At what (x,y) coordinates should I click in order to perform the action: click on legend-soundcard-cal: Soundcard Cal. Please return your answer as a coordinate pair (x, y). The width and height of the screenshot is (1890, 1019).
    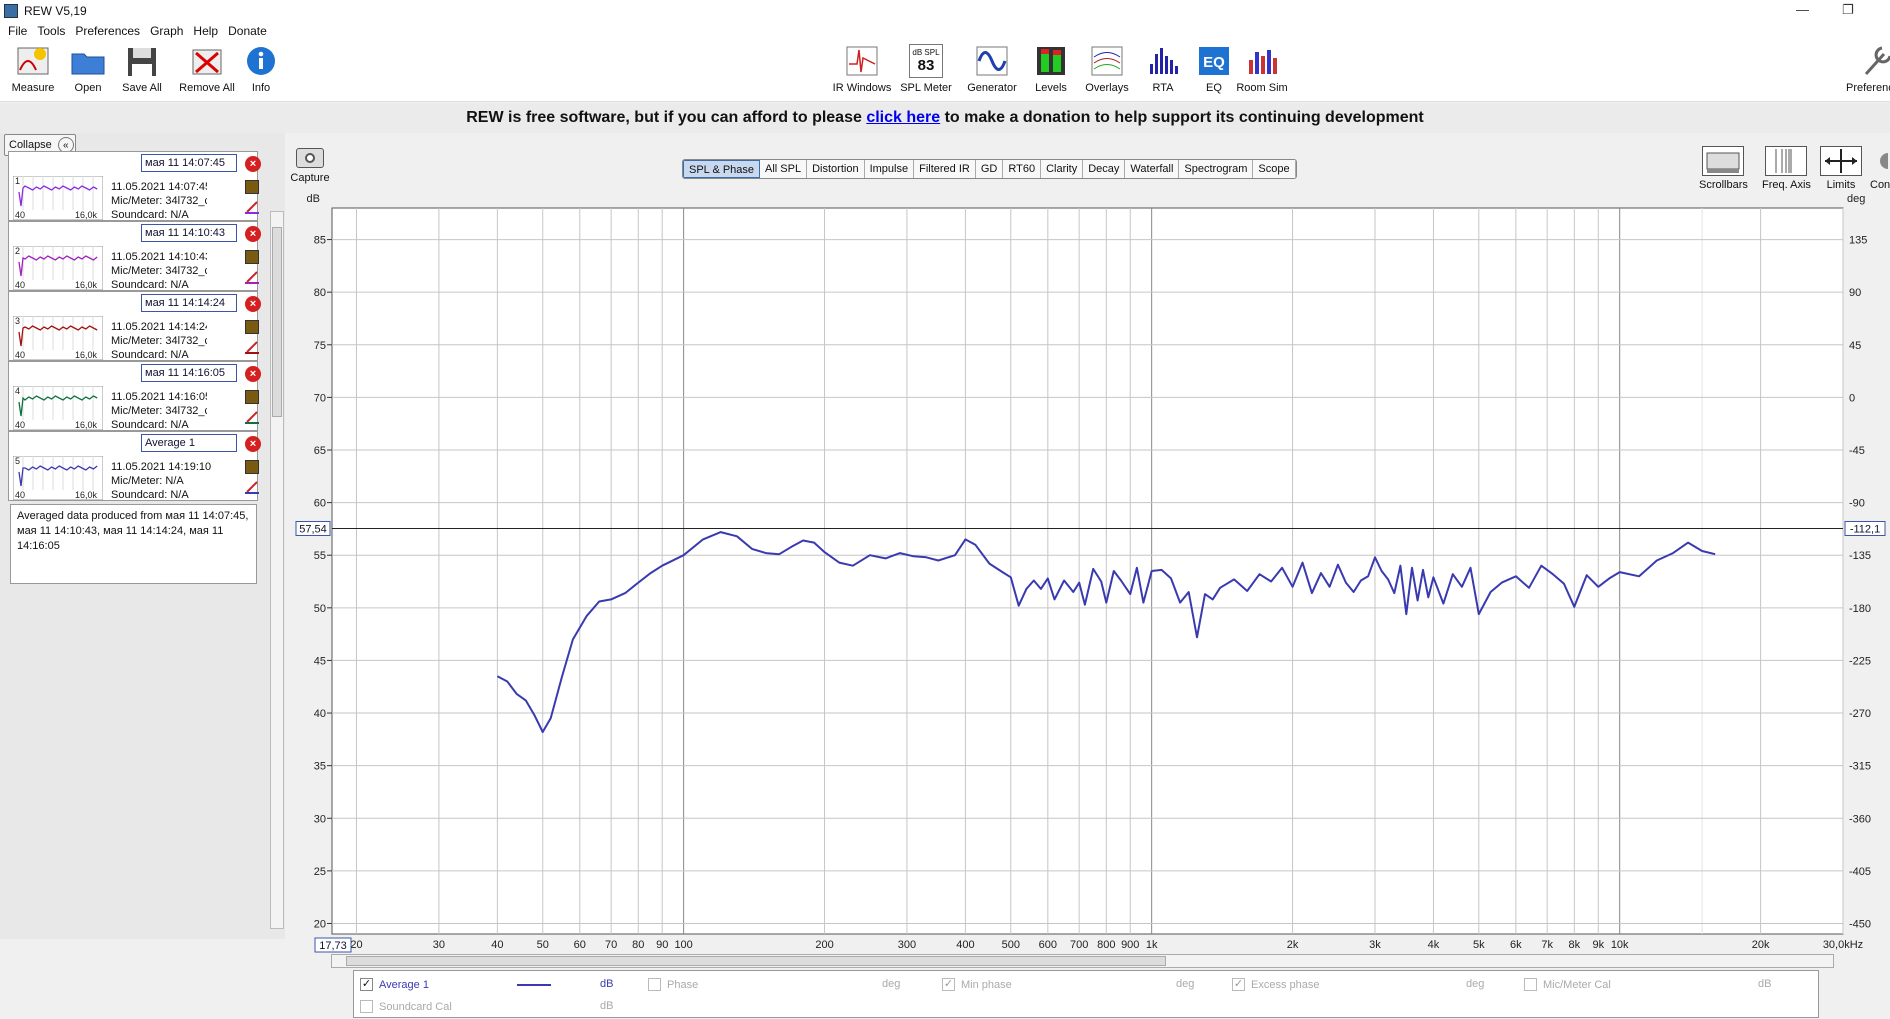
    Looking at the image, I should click on (406, 1006).